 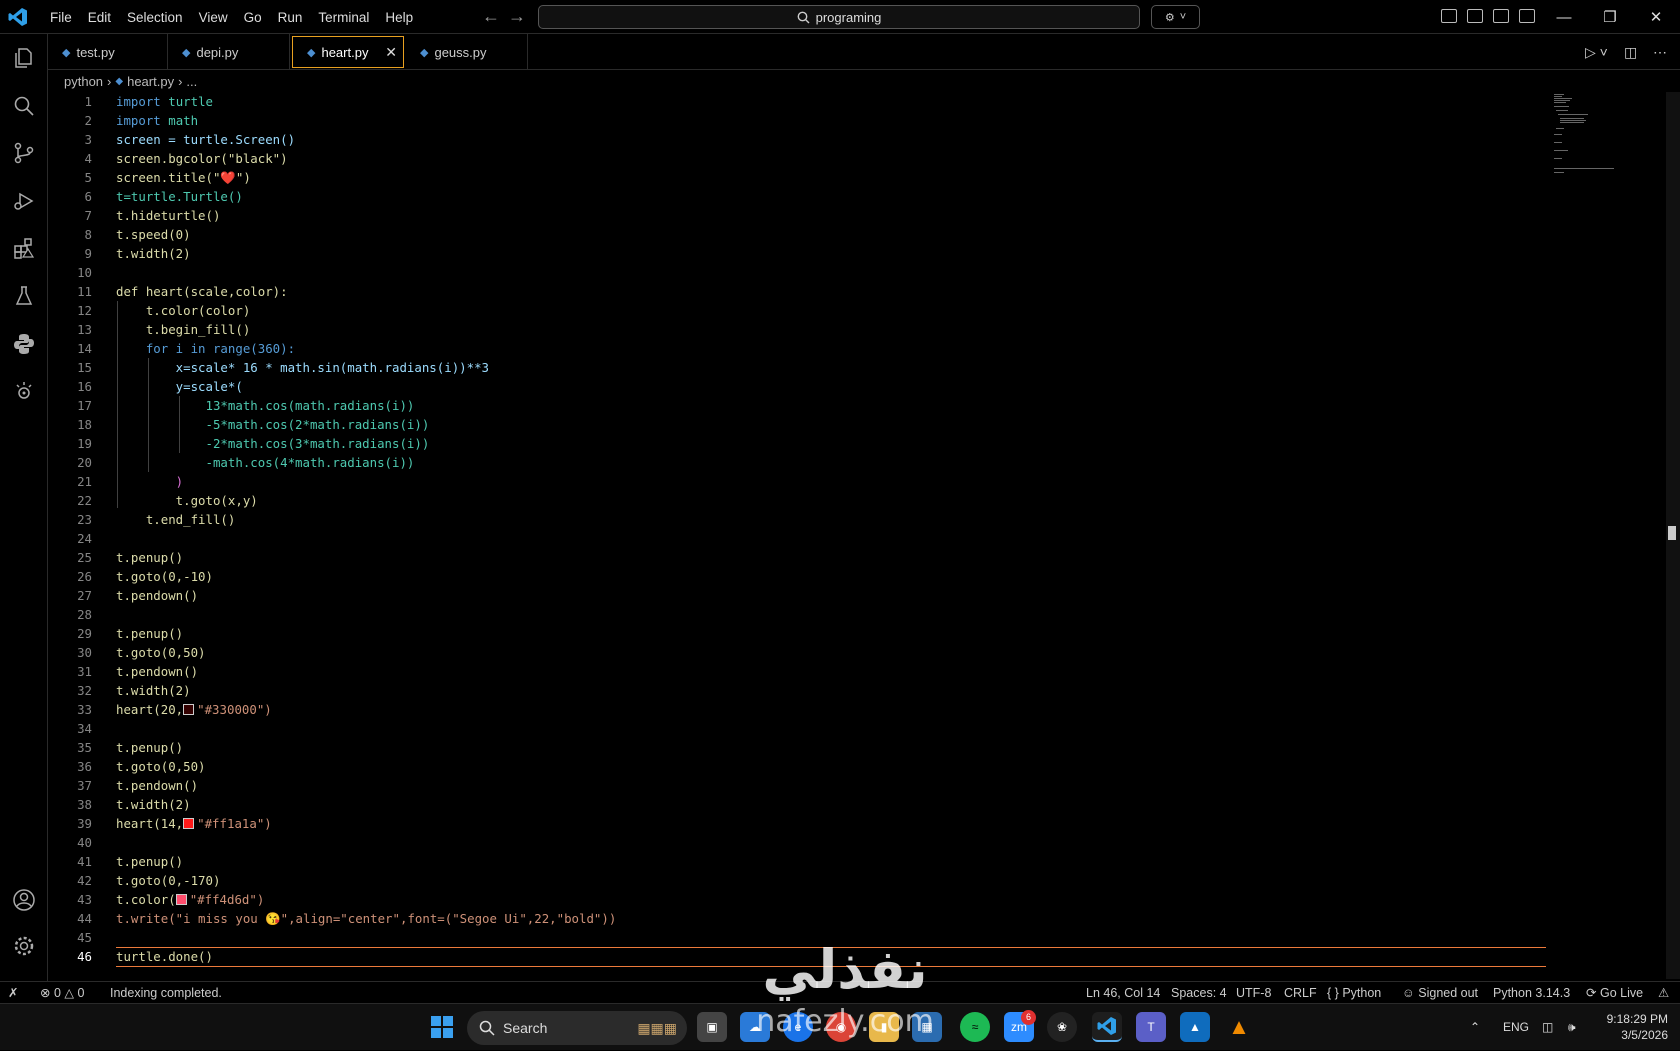 What do you see at coordinates (1660, 52) in the screenshot?
I see `more-actions-icon: ⋯` at bounding box center [1660, 52].